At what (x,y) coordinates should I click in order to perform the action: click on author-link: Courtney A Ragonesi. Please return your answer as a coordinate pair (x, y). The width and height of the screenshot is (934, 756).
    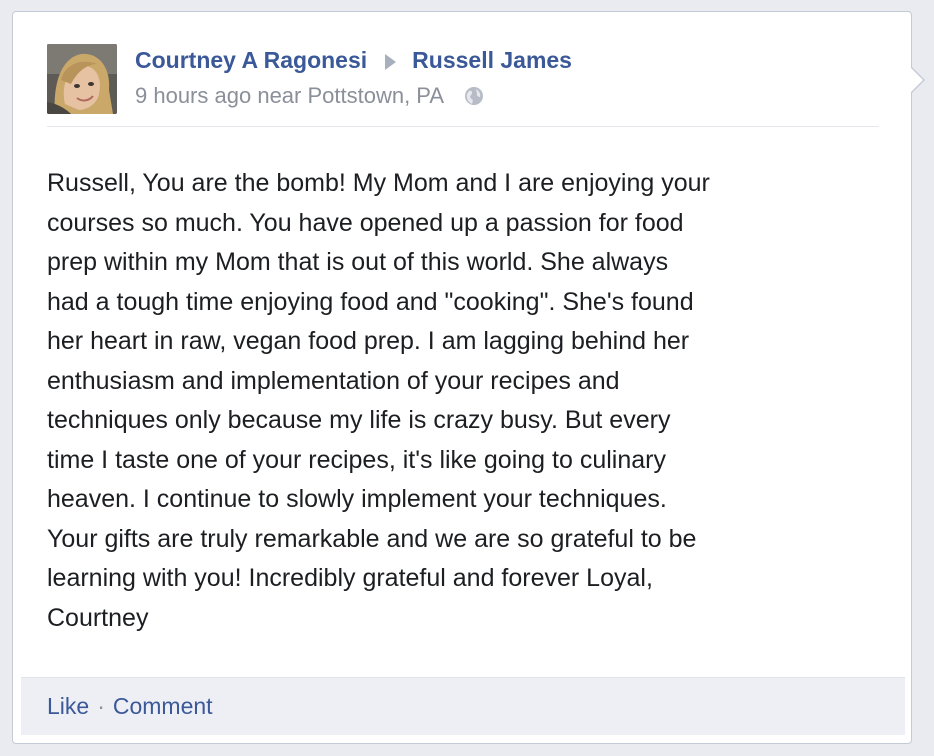
    Looking at the image, I should click on (251, 60).